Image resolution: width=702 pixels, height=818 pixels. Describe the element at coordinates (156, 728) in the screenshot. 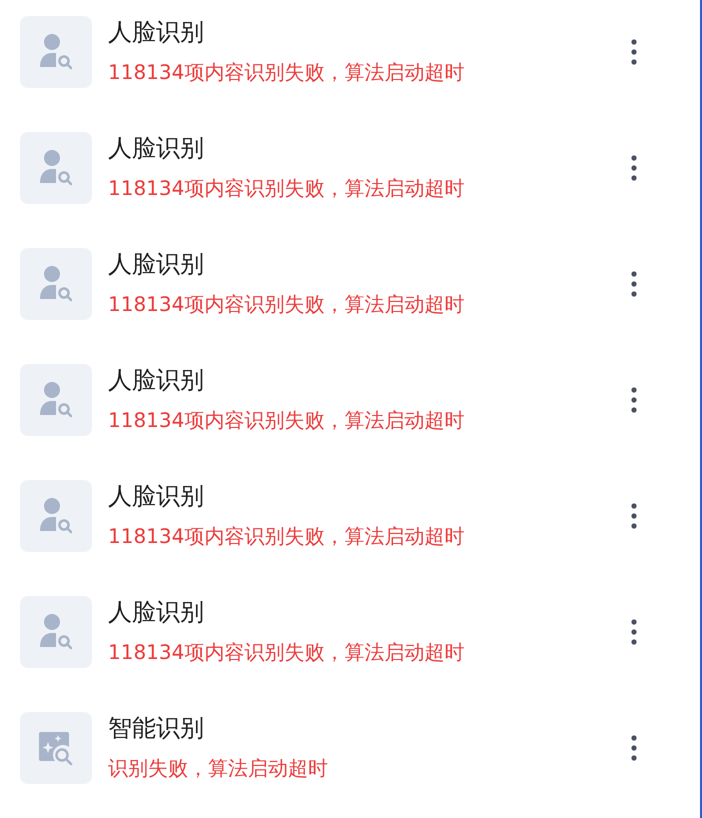

I see `item-title: 智能识别` at that location.